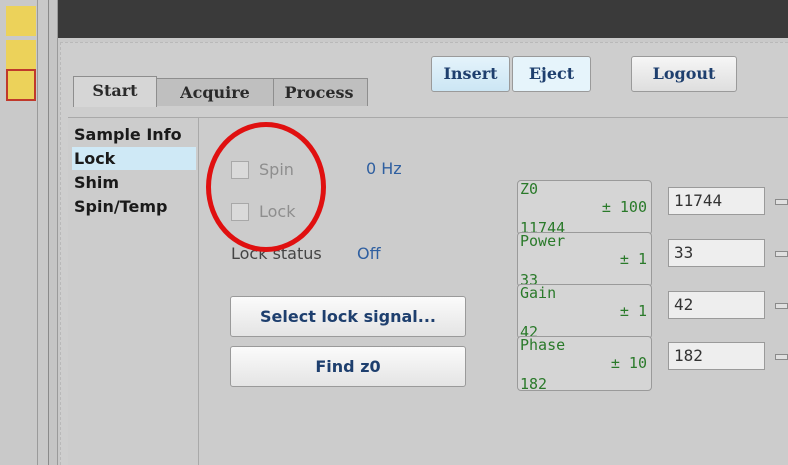  What do you see at coordinates (348, 366) in the screenshot?
I see `find-z0-button: Find z0` at bounding box center [348, 366].